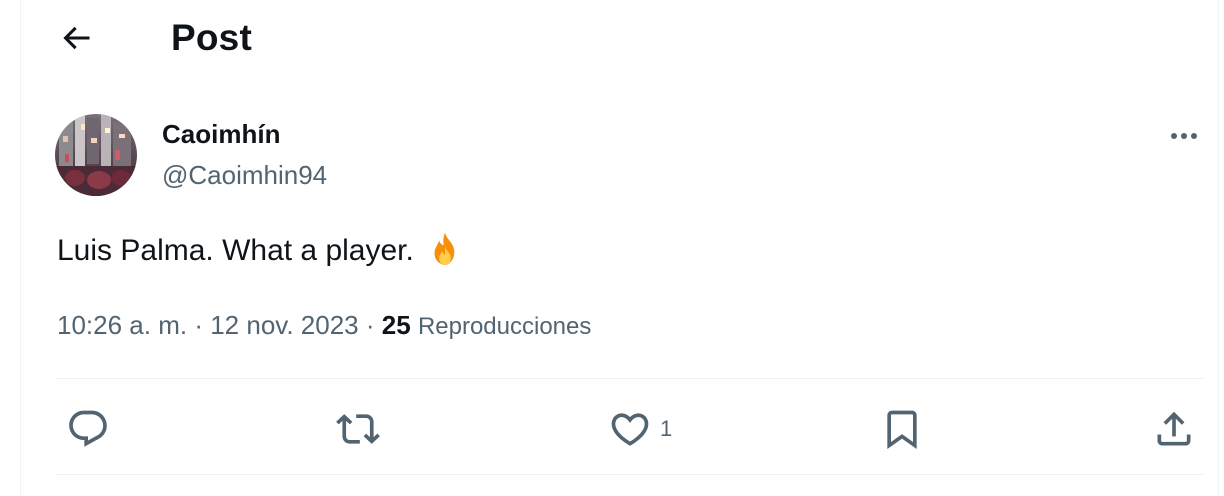 The image size is (1224, 496). I want to click on reply-button, so click(88, 429).